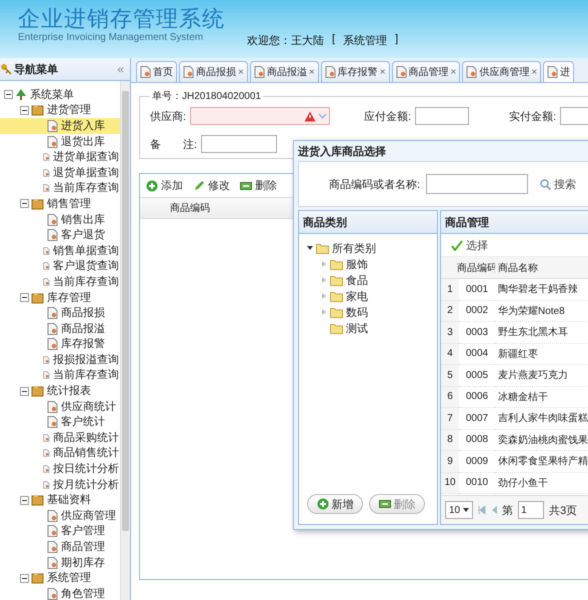 This screenshot has height=600, width=588. Describe the element at coordinates (372, 248) in the screenshot. I see `category-item: 所有类别` at that location.